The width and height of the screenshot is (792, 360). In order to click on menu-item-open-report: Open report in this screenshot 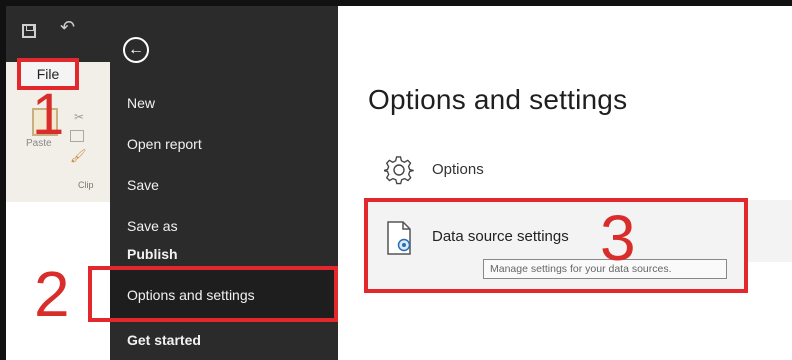, I will do `click(164, 144)`.